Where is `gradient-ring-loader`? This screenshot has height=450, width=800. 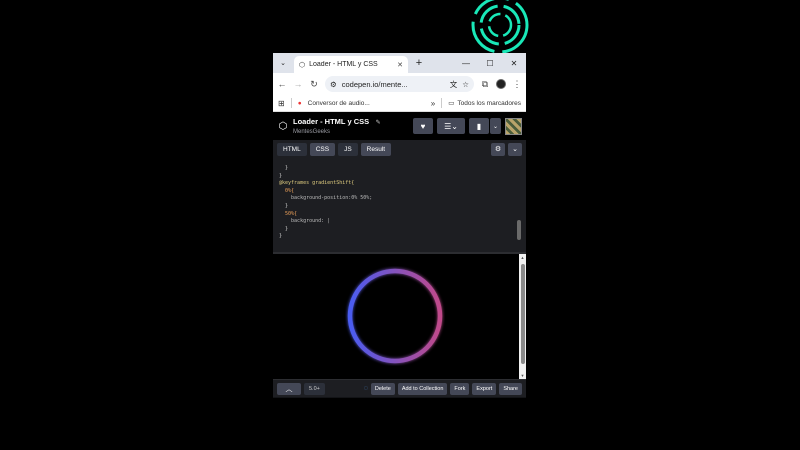
gradient-ring-loader is located at coordinates (395, 316).